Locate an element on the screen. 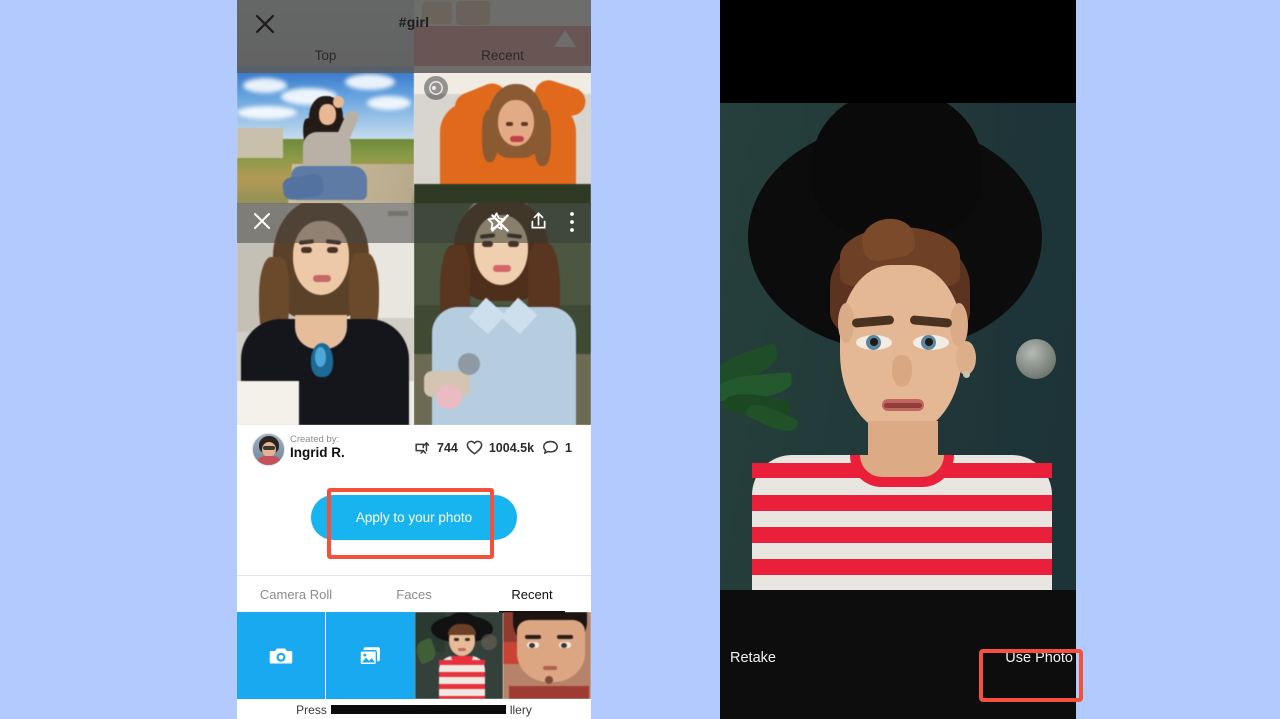 This screenshot has height=719, width=1280. tab-recent-label: Recent is located at coordinates (532, 594).